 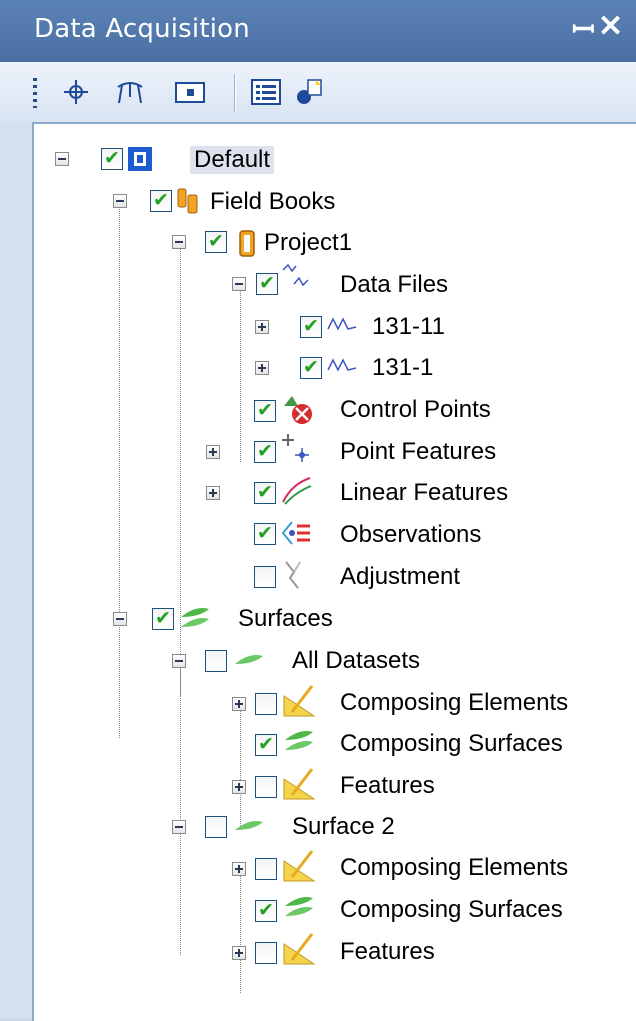 I want to click on window-tool-icon, so click(x=190, y=92).